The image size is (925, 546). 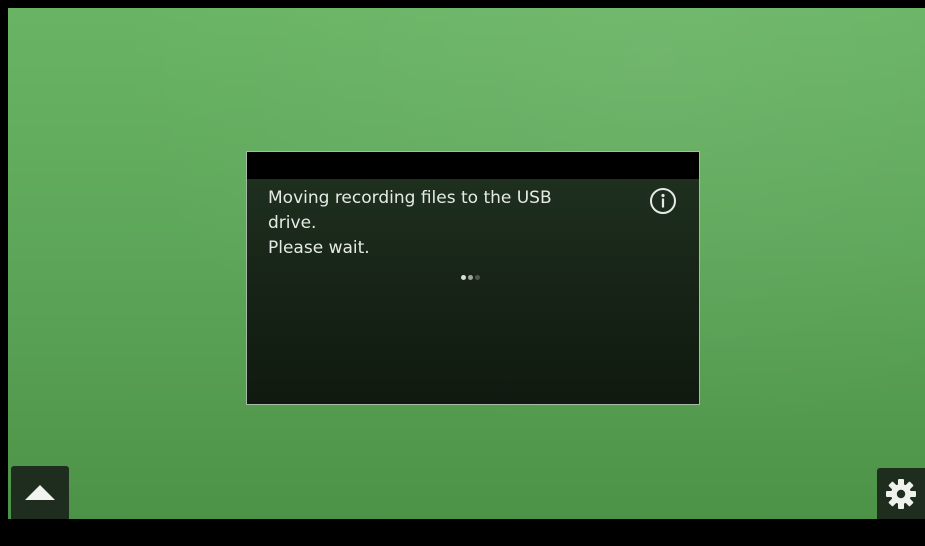 I want to click on settings-button, so click(x=901, y=493).